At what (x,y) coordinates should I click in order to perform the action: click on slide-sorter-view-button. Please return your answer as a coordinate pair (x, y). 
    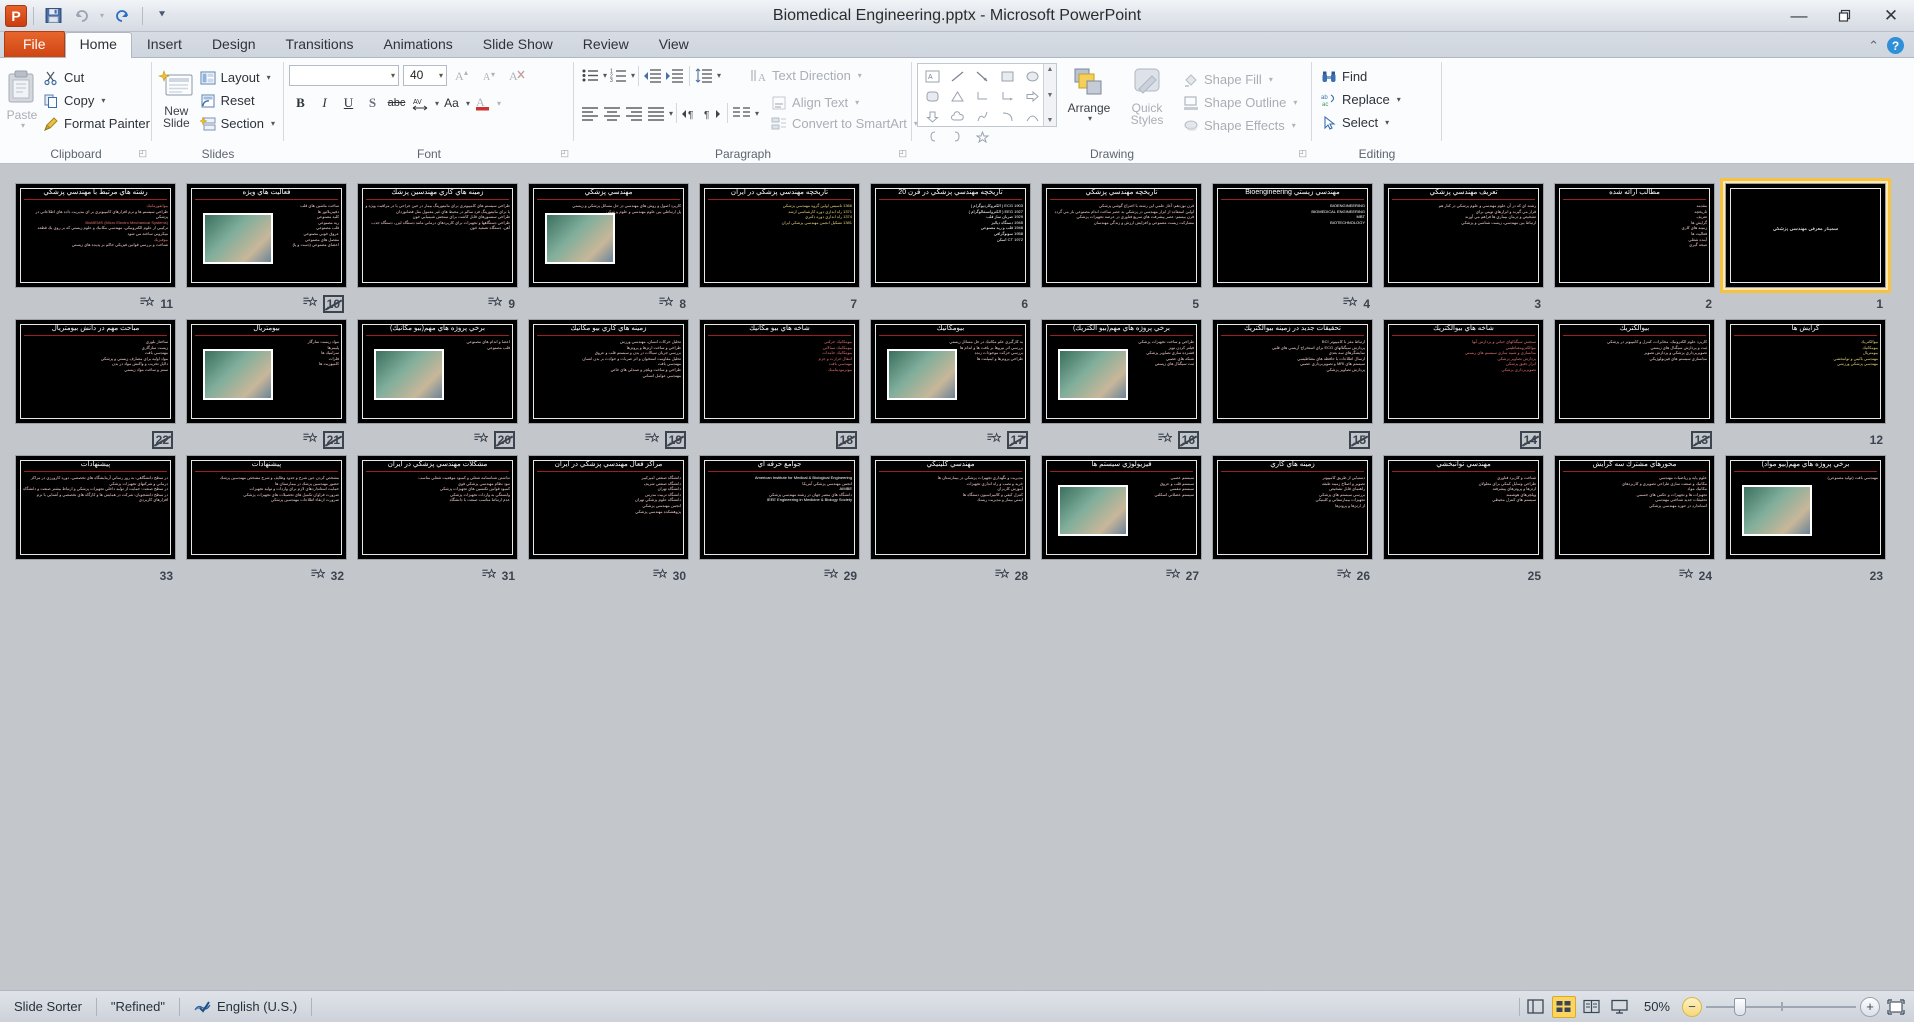
    Looking at the image, I should click on (1563, 1006).